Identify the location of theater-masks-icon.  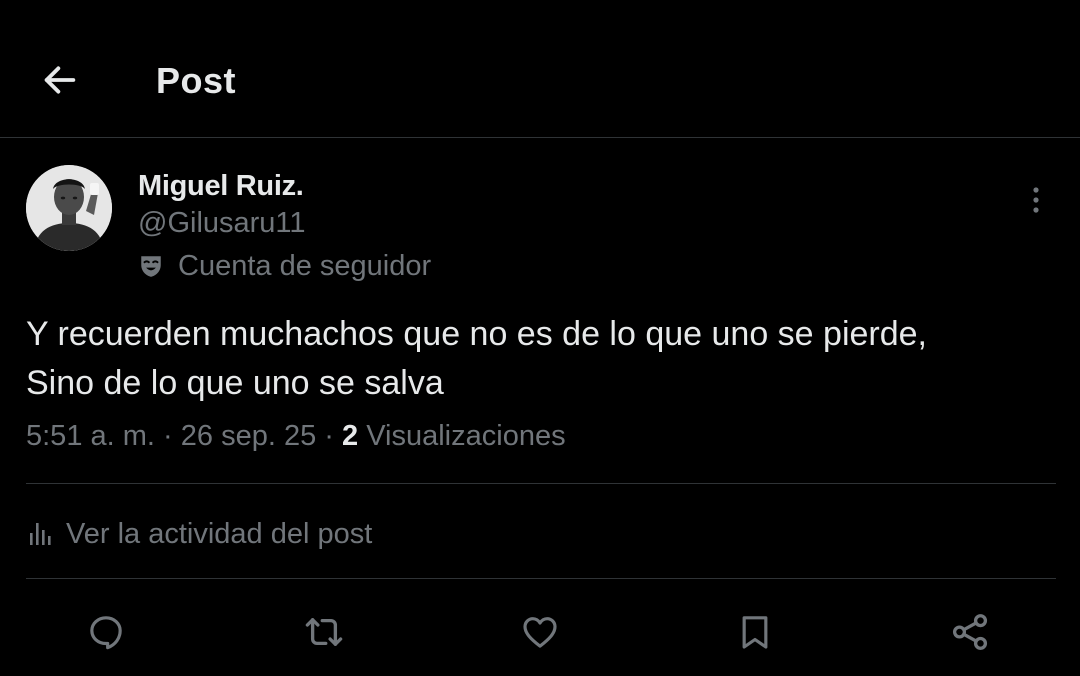
(151, 266).